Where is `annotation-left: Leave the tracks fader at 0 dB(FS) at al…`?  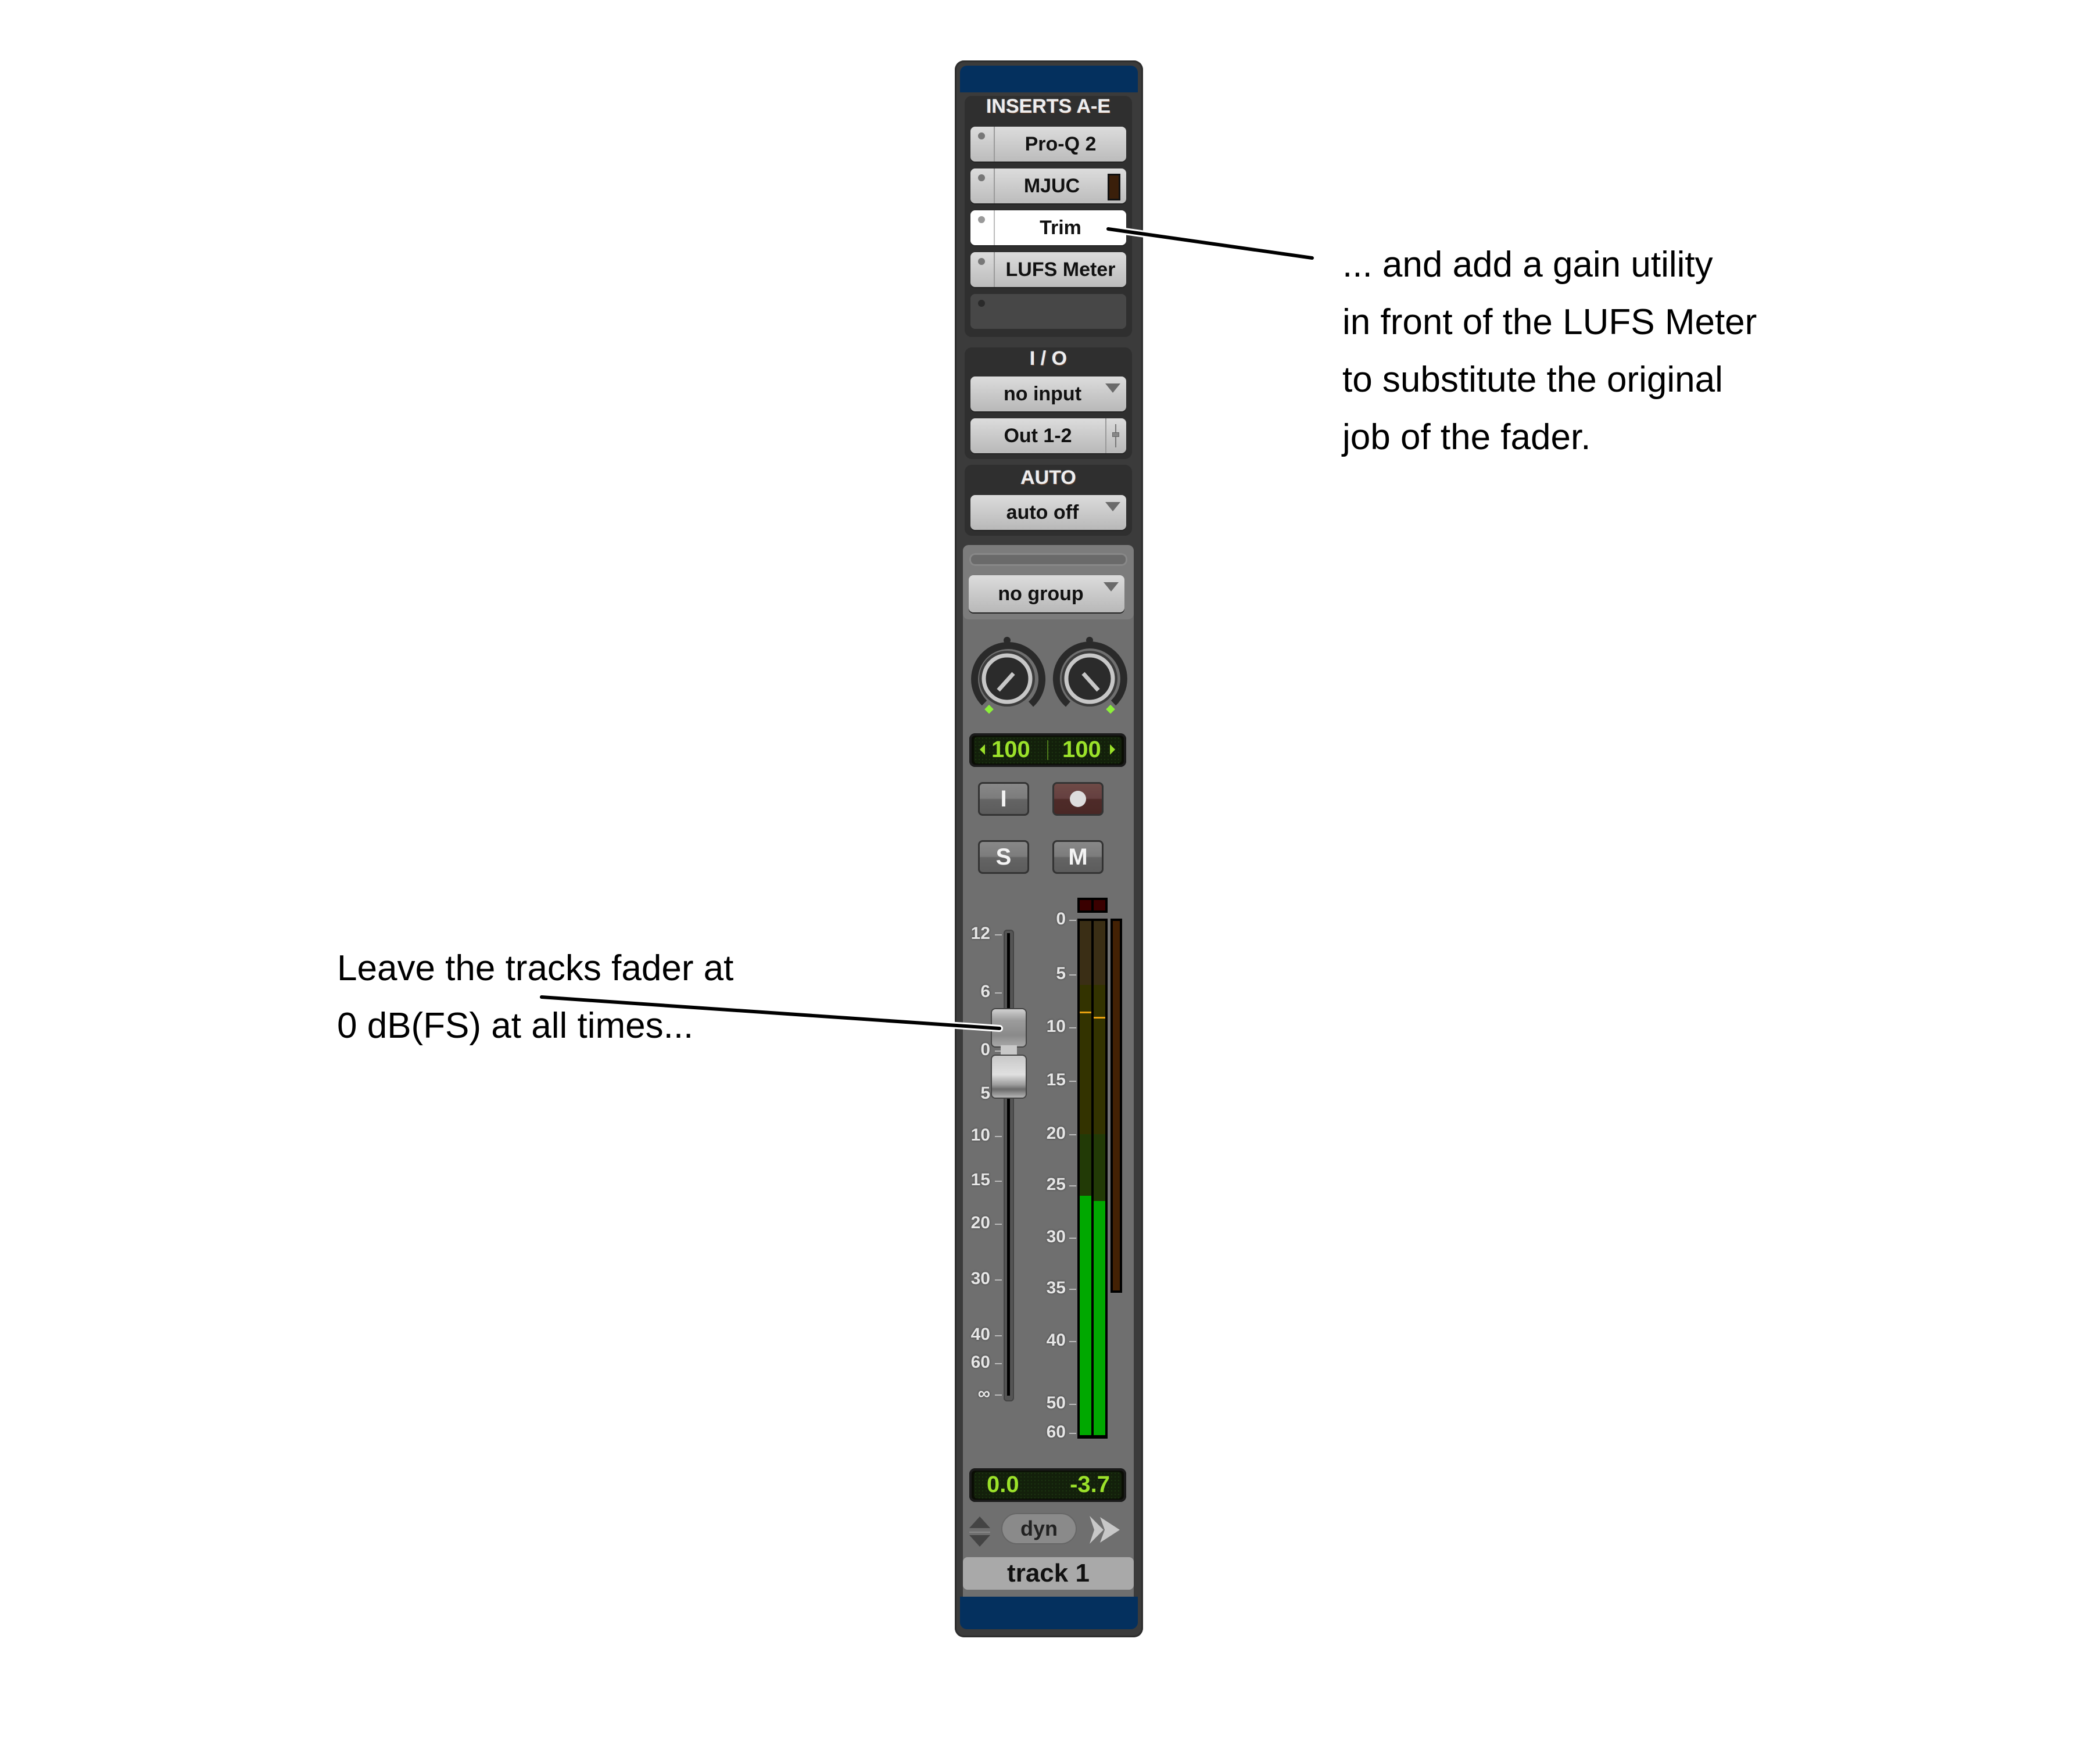 annotation-left: Leave the tracks fader at 0 dB(FS) at al… is located at coordinates (599, 997).